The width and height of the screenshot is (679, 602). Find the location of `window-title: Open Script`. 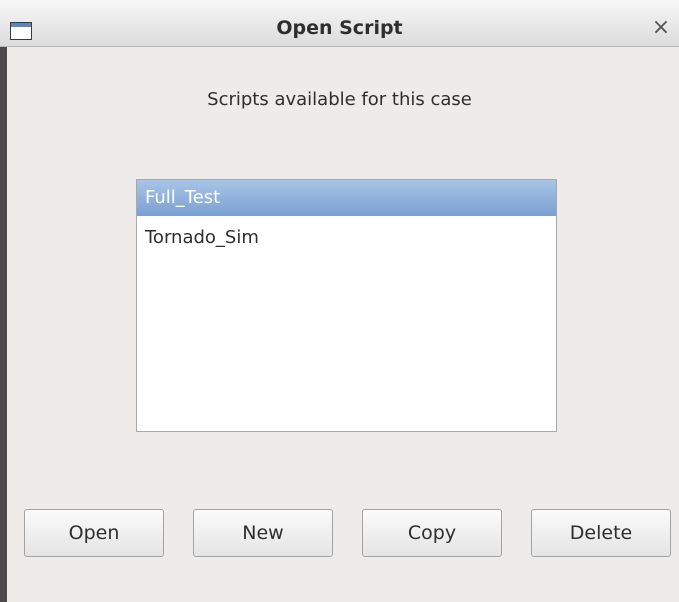

window-title: Open Script is located at coordinates (339, 28).